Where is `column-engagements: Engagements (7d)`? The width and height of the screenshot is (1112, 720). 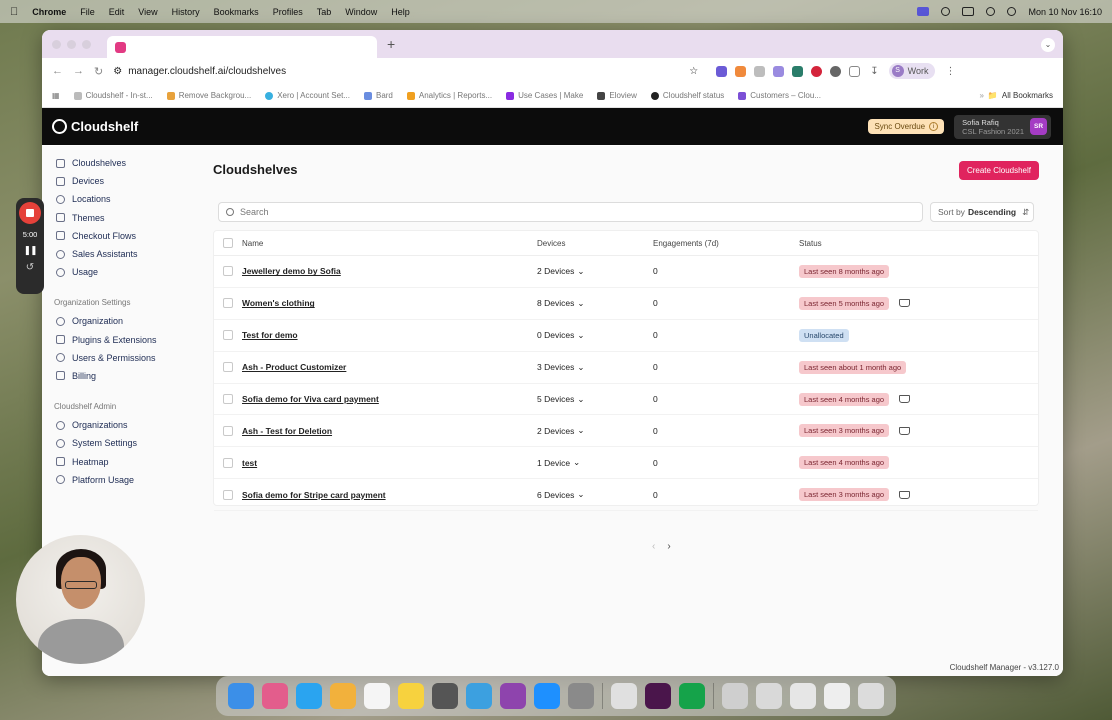 column-engagements: Engagements (7d) is located at coordinates (726, 243).